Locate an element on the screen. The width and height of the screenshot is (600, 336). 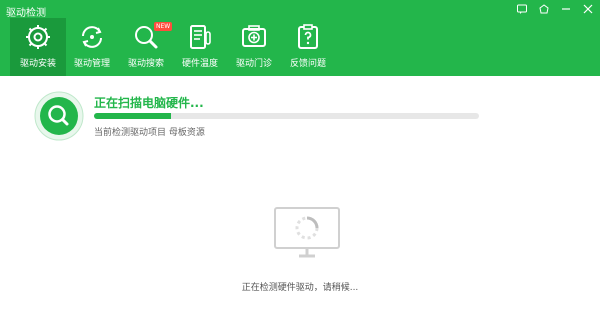
refresh-icon is located at coordinates (92, 37).